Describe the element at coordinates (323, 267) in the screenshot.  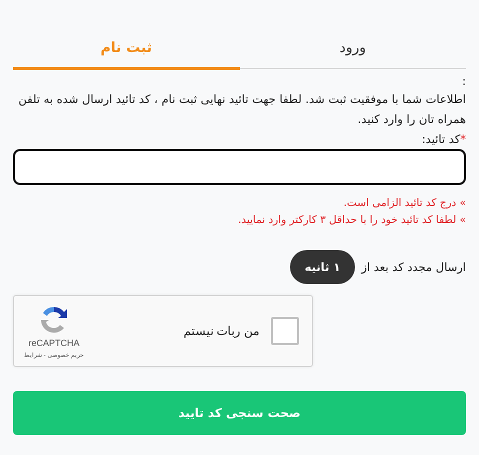
I see `countdown-badge: ۱ ثانیه` at that location.